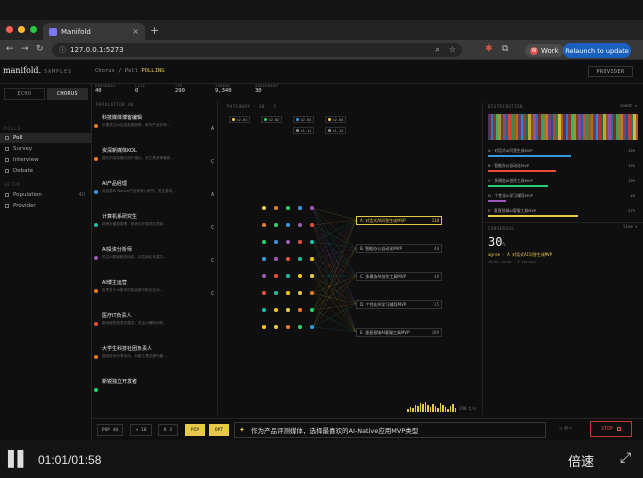 The height and width of the screenshot is (478, 643). What do you see at coordinates (212, 129) in the screenshot?
I see `persona-tag: A` at bounding box center [212, 129].